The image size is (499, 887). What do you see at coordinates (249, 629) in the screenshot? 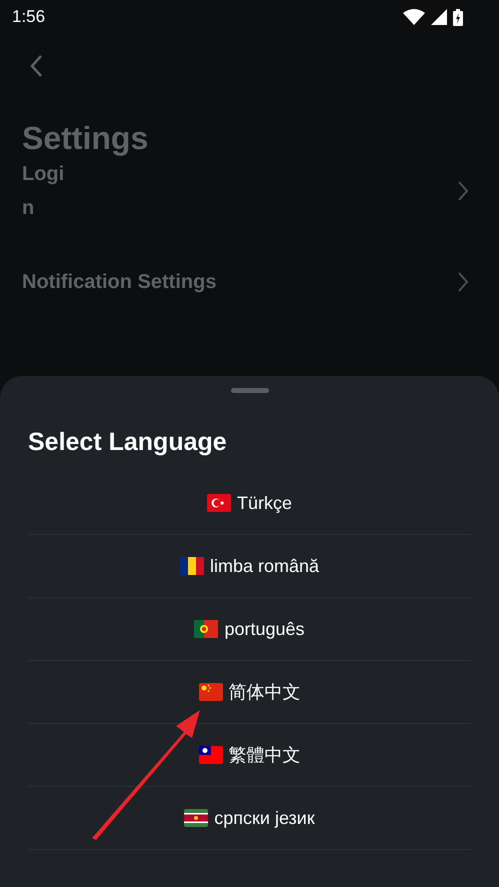
I see `language-option: português` at bounding box center [249, 629].